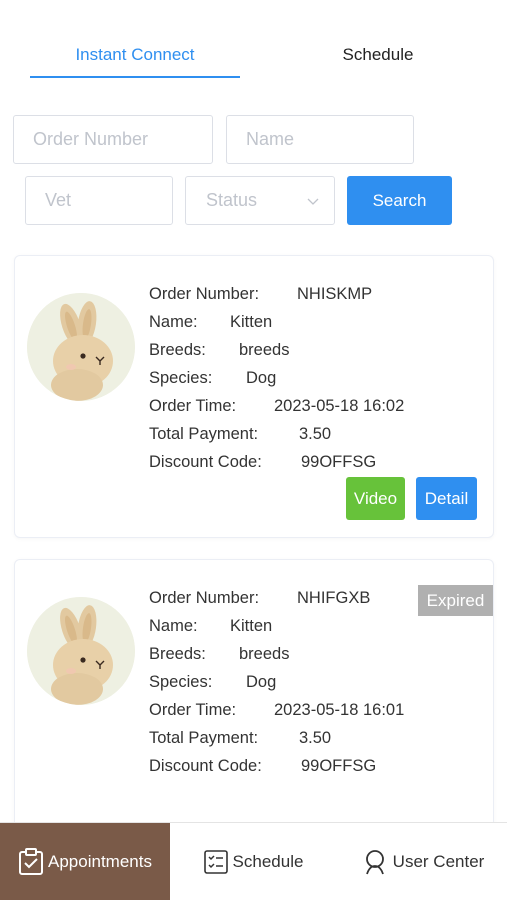 This screenshot has width=507, height=900. Describe the element at coordinates (253, 40) in the screenshot. I see `tab-bar: Instant Connect Schedule` at that location.